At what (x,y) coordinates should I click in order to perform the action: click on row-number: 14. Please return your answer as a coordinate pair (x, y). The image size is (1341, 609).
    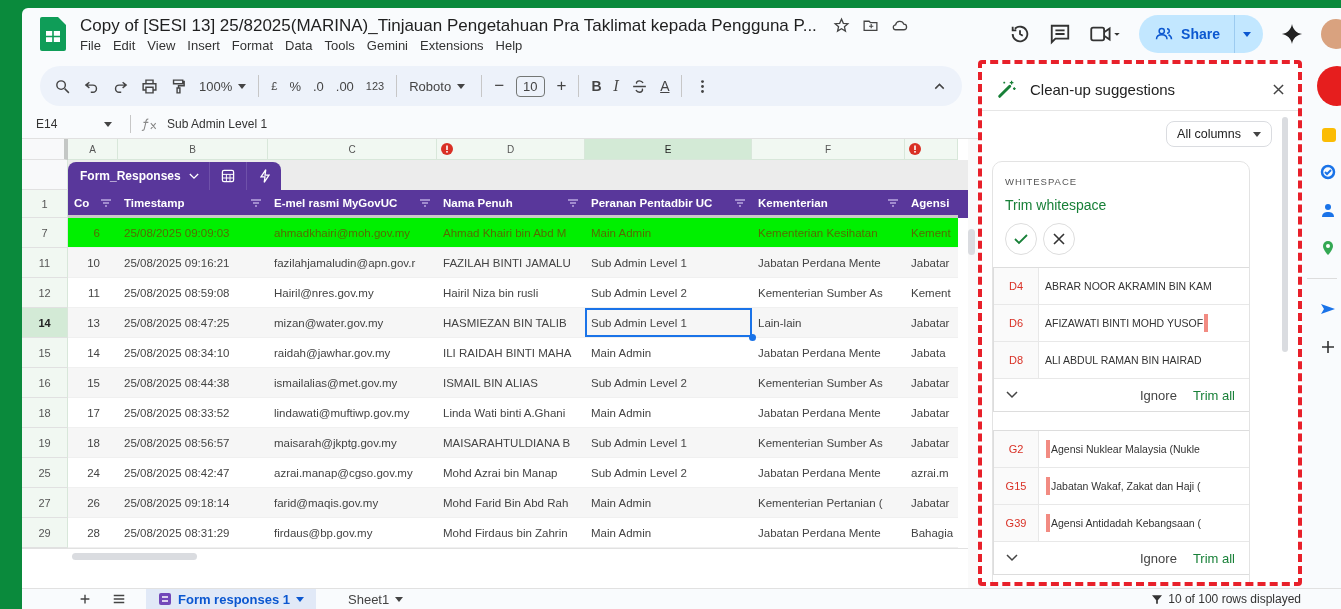
    Looking at the image, I should click on (45, 323).